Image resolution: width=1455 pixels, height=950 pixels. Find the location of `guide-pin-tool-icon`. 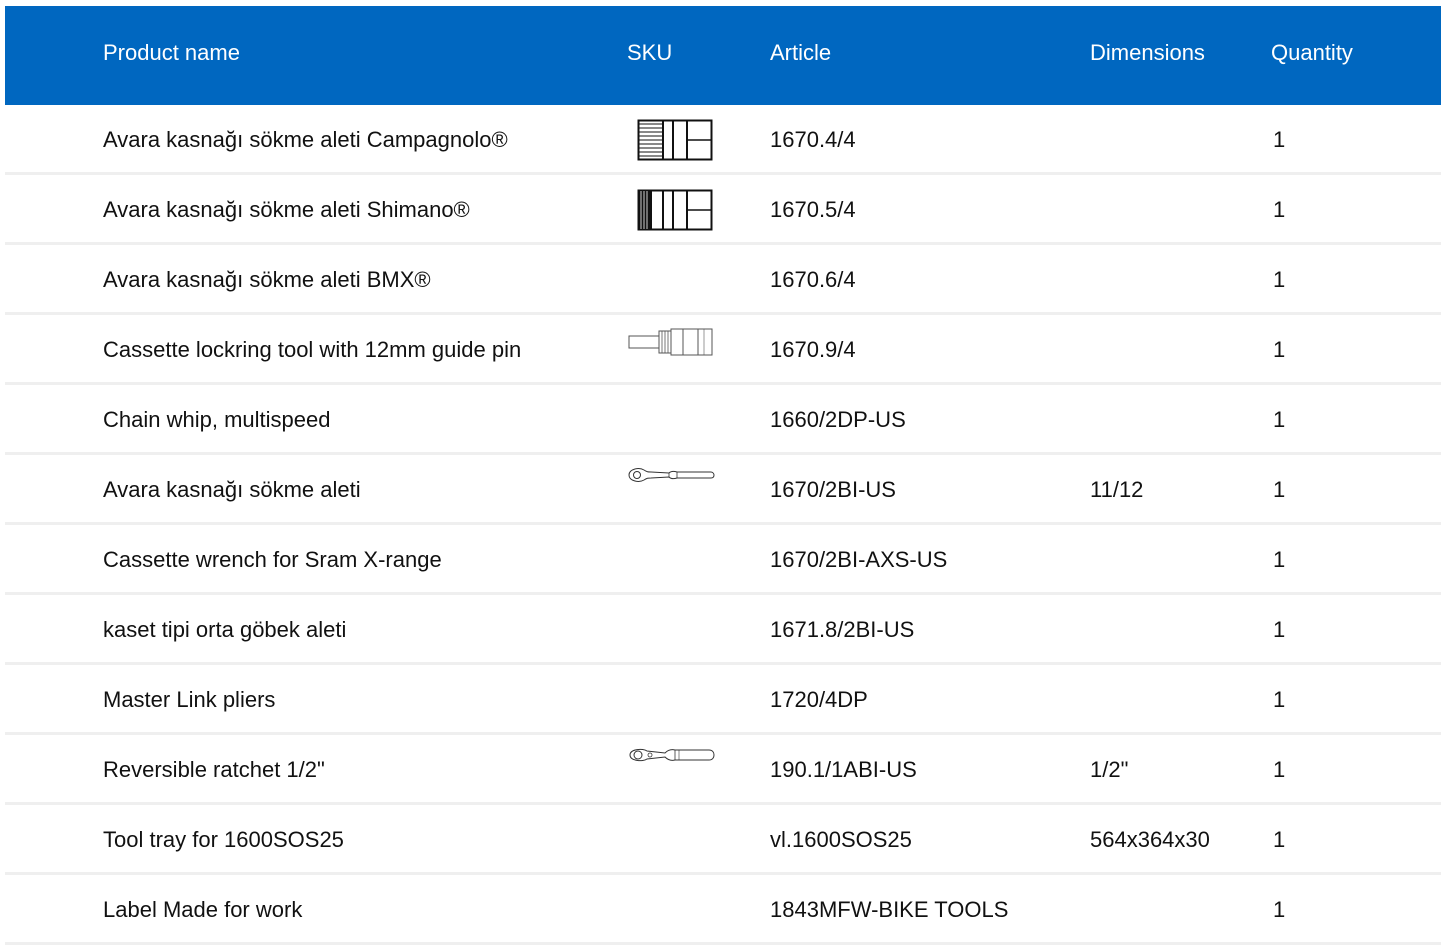

guide-pin-tool-icon is located at coordinates (670, 342).